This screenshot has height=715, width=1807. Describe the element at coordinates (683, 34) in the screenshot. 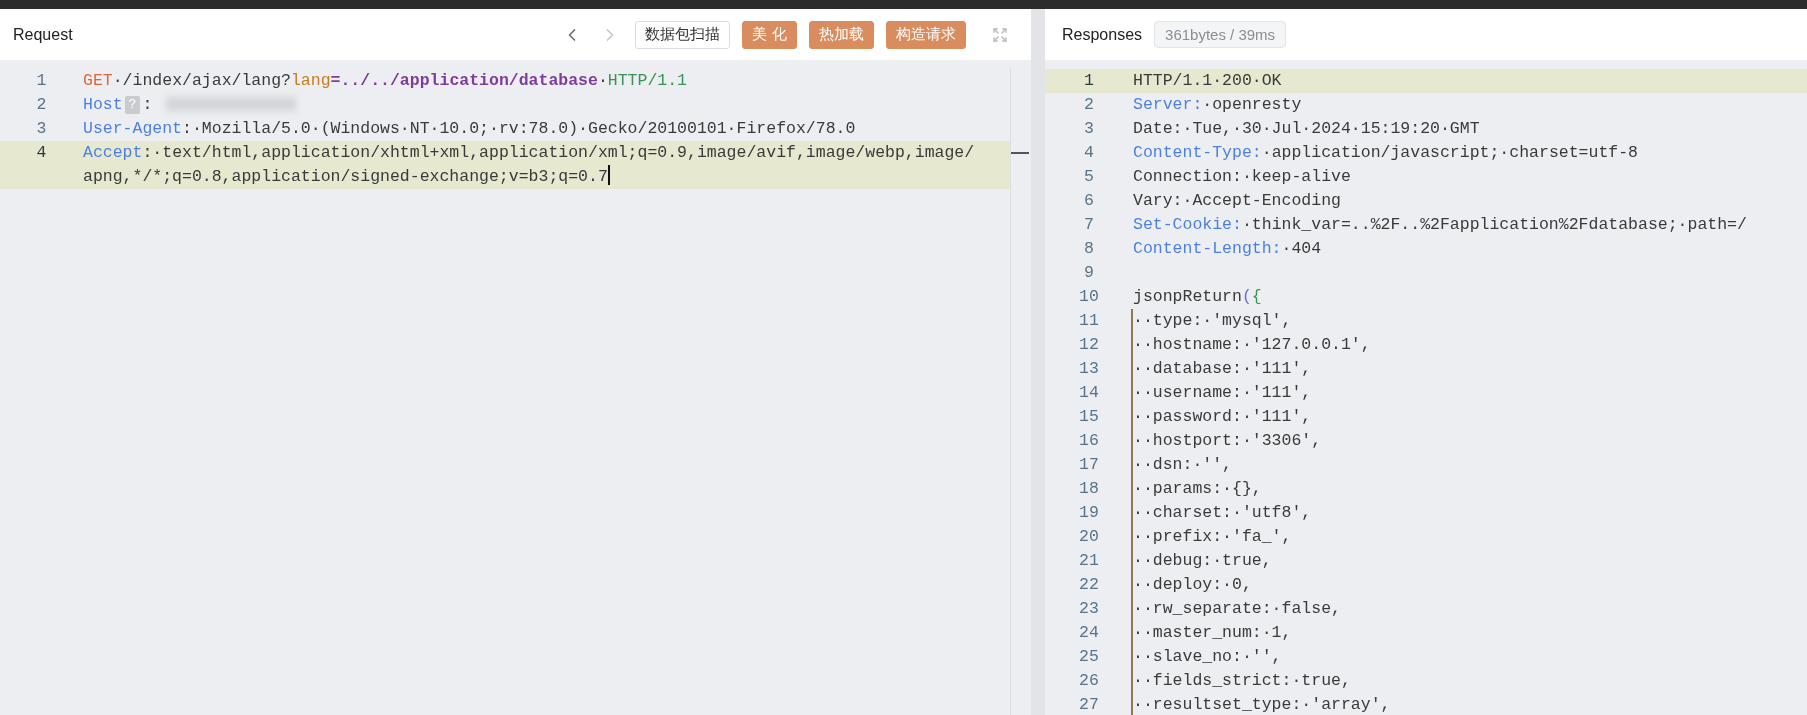

I see `action-button: 数据包扫描` at that location.